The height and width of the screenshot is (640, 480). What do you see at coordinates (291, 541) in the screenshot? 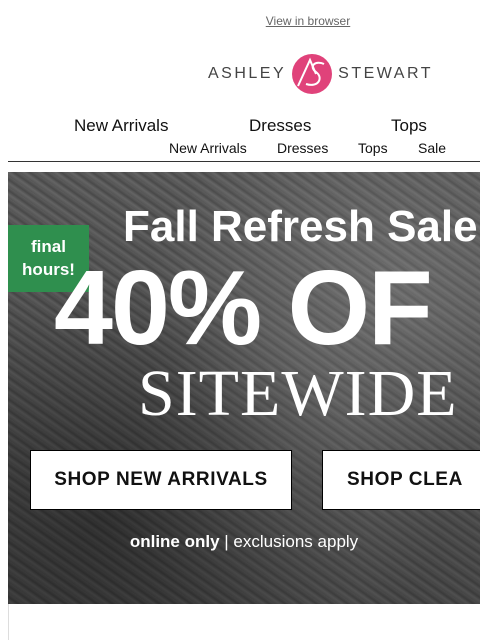
I see `footnote-rest: | exclusions apply` at bounding box center [291, 541].